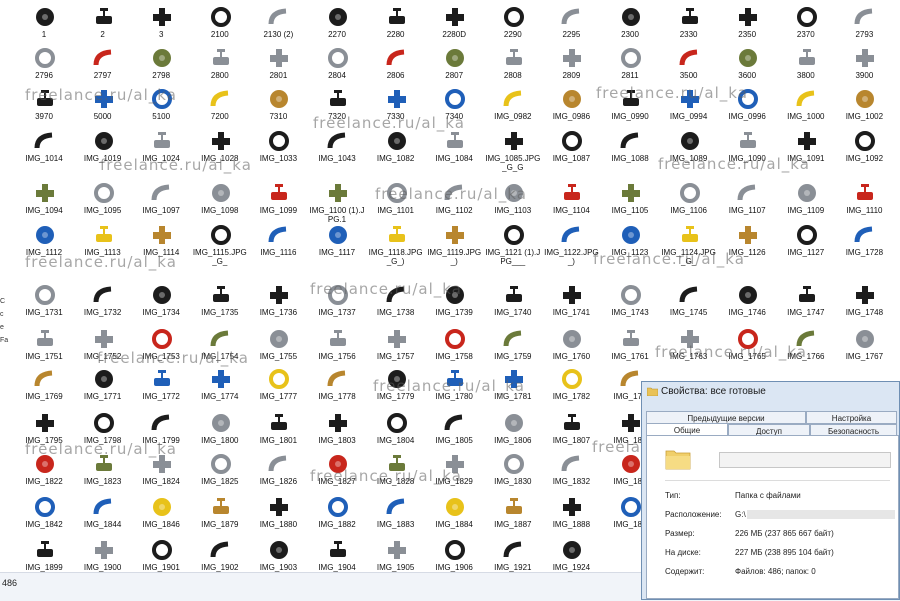 The width and height of the screenshot is (900, 601). What do you see at coordinates (44, 150) in the screenshot?
I see `file-item: IMG_1014` at bounding box center [44, 150].